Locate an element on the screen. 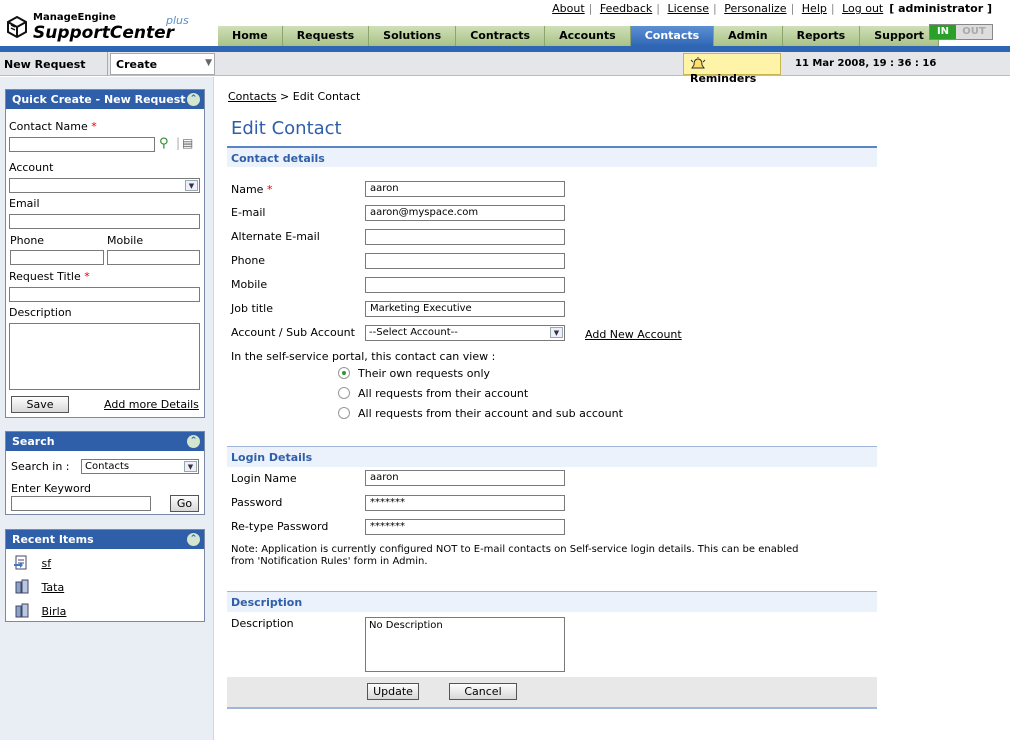 The width and height of the screenshot is (1010, 740). save-button: Save is located at coordinates (40, 404).